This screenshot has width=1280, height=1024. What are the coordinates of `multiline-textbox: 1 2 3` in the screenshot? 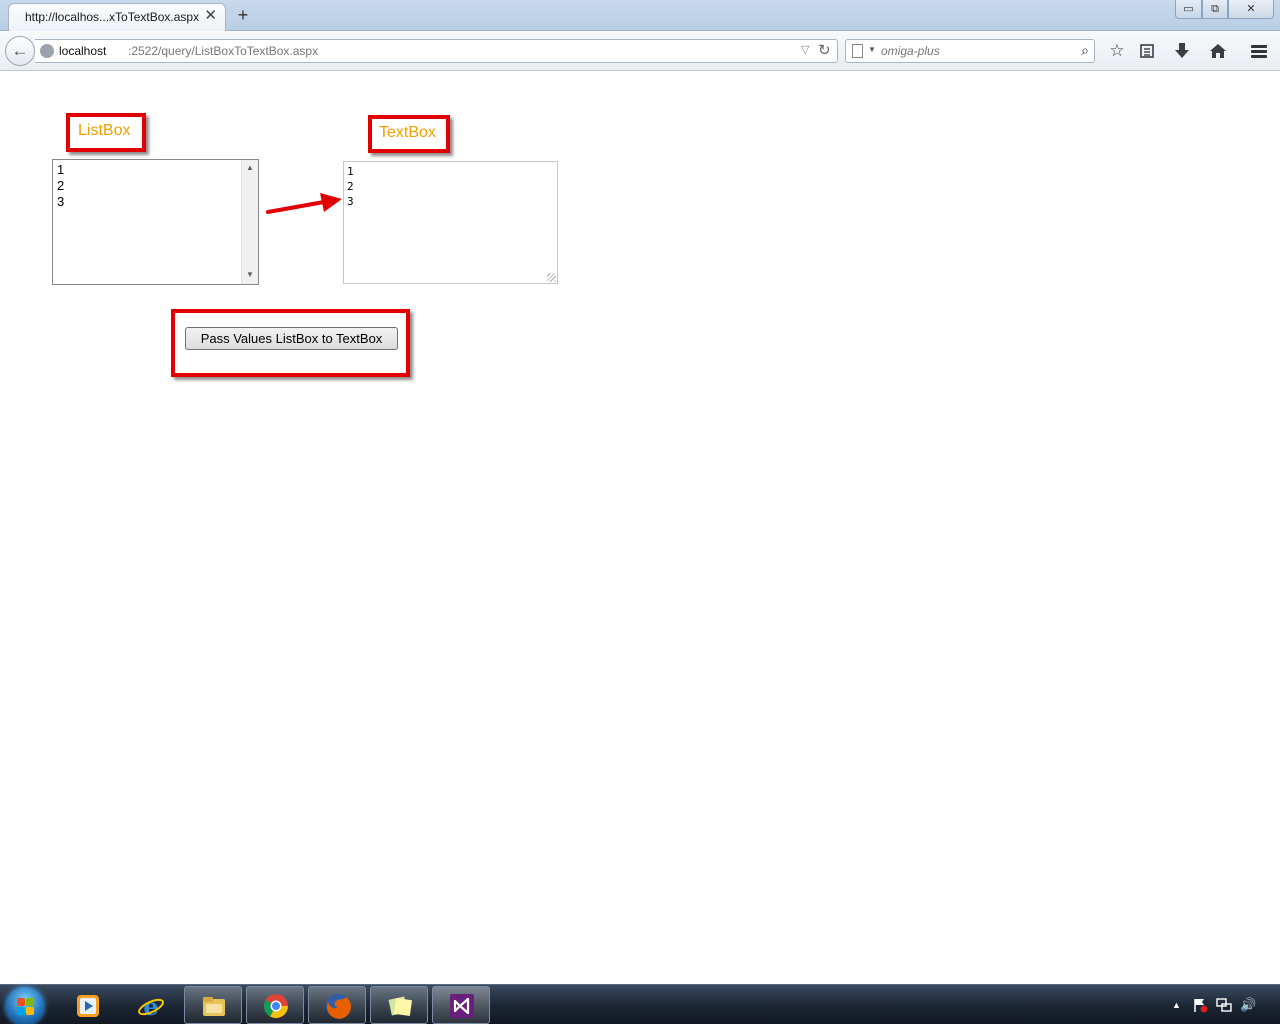 It's located at (450, 222).